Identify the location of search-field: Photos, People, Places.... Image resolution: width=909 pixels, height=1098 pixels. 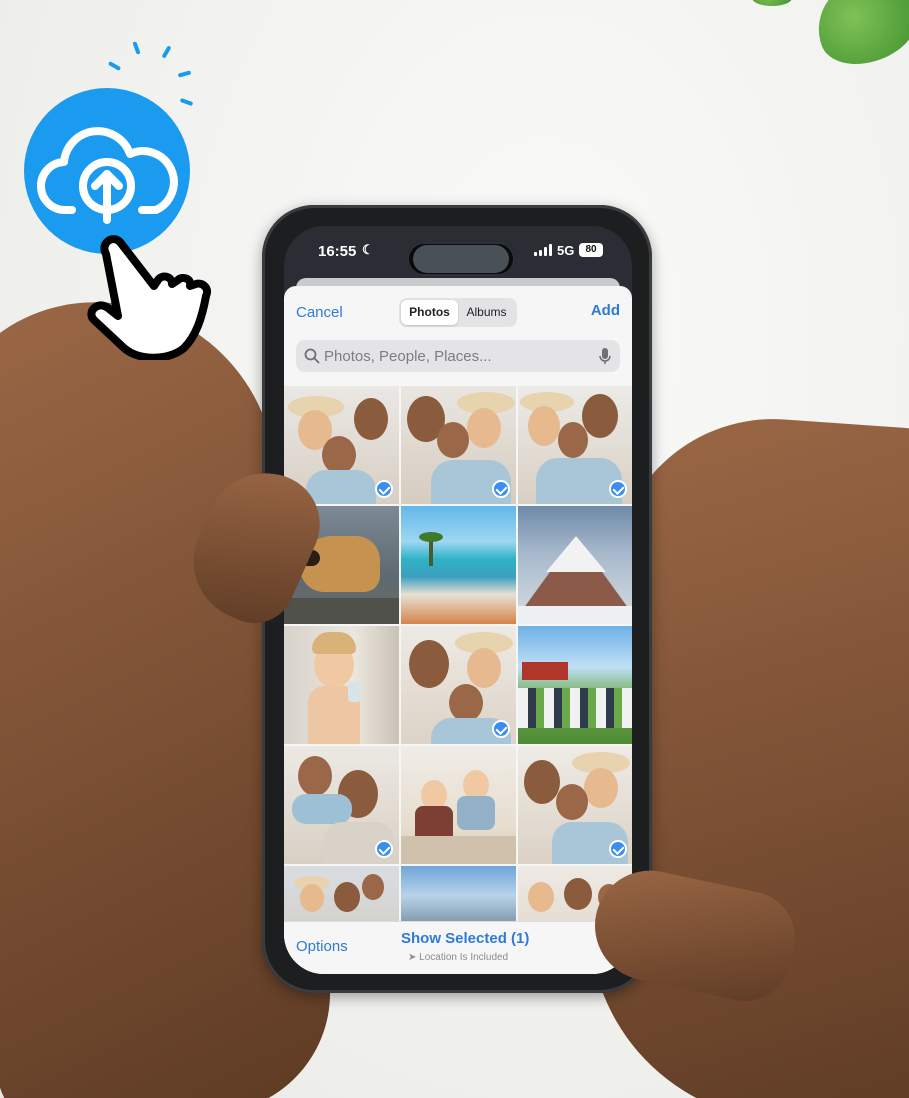
(458, 356).